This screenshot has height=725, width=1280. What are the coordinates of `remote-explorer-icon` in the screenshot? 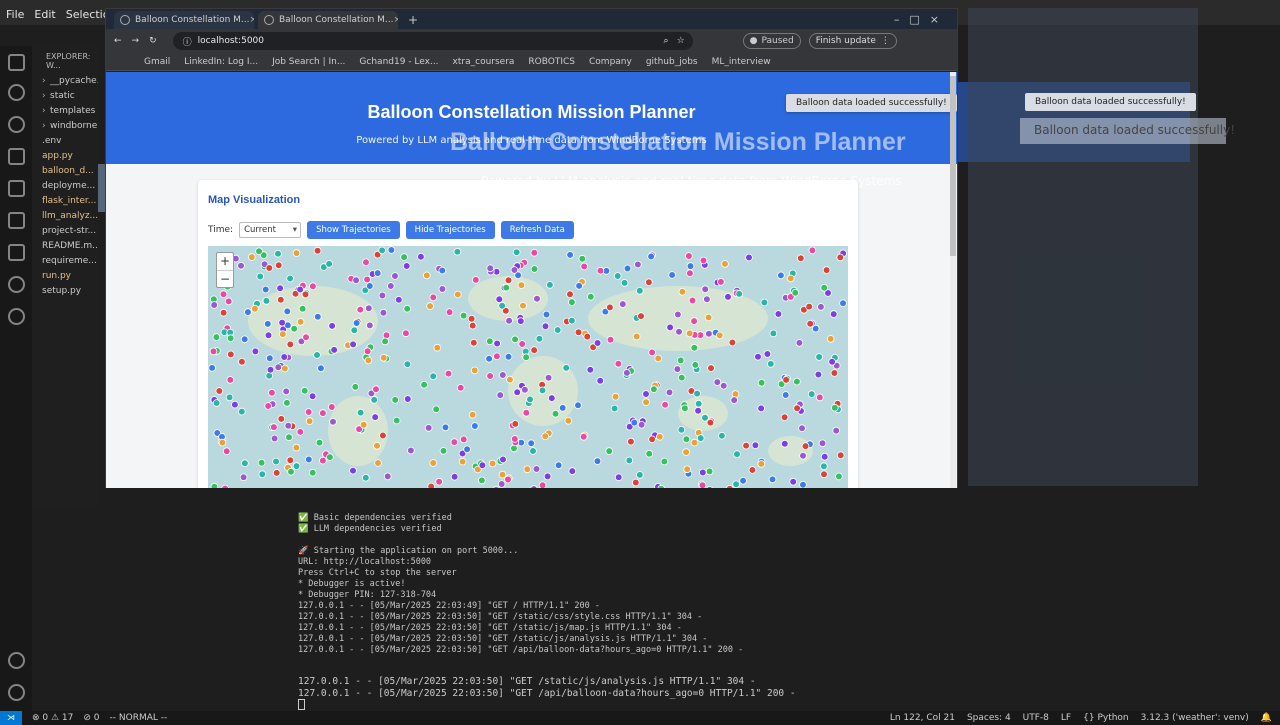 It's located at (16, 220).